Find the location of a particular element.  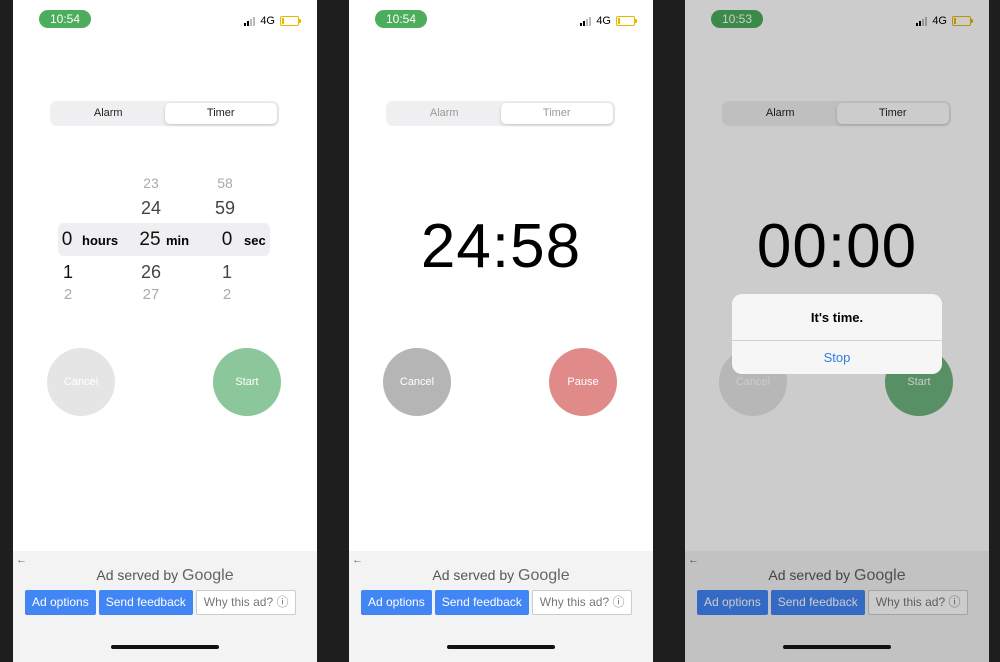

minutes-above-1: 24 is located at coordinates (151, 208).